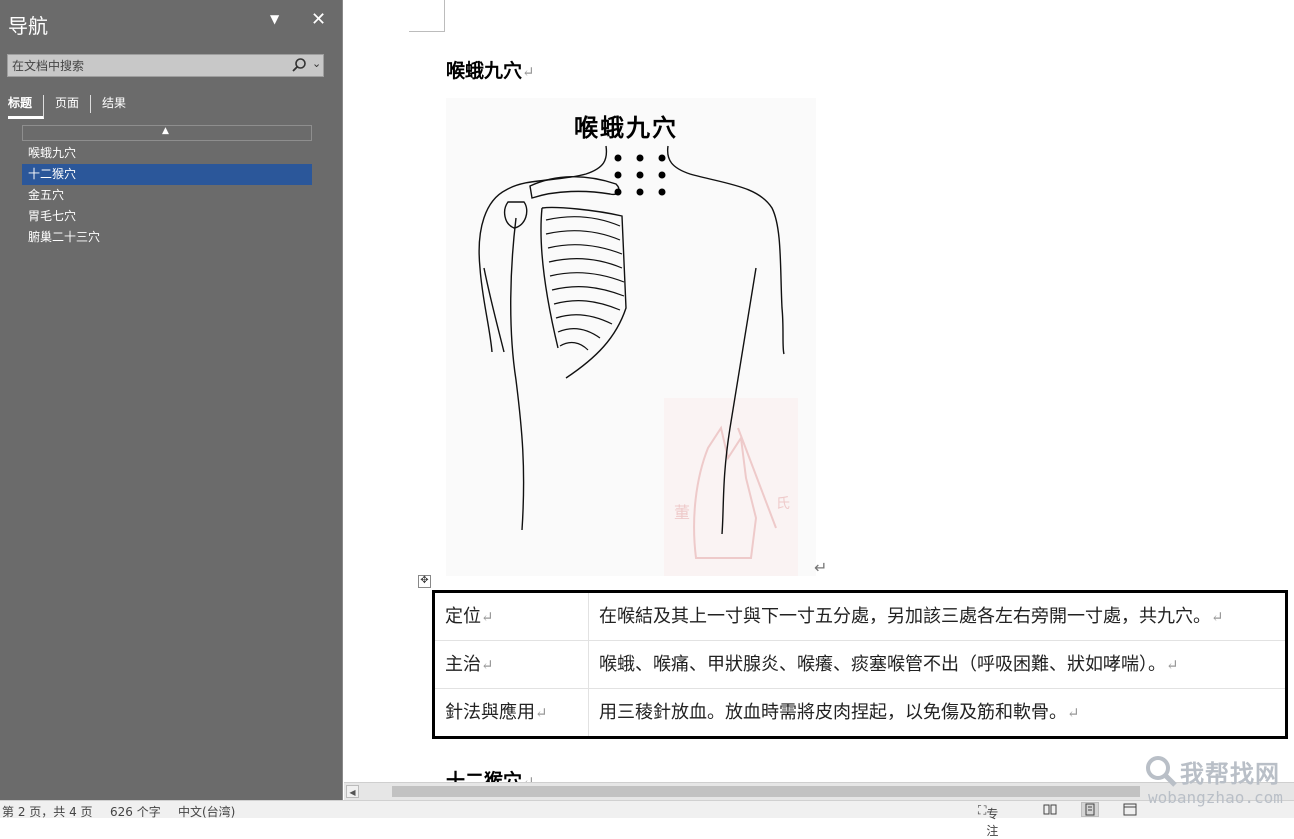 The height and width of the screenshot is (839, 1294). I want to click on search-icon, so click(299, 65).